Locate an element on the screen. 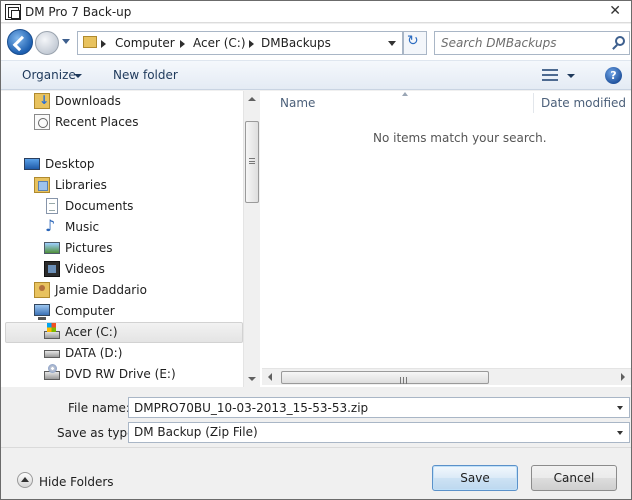 Image resolution: width=632 pixels, height=500 pixels. window-title: DM Pro 7 Back-up is located at coordinates (78, 12).